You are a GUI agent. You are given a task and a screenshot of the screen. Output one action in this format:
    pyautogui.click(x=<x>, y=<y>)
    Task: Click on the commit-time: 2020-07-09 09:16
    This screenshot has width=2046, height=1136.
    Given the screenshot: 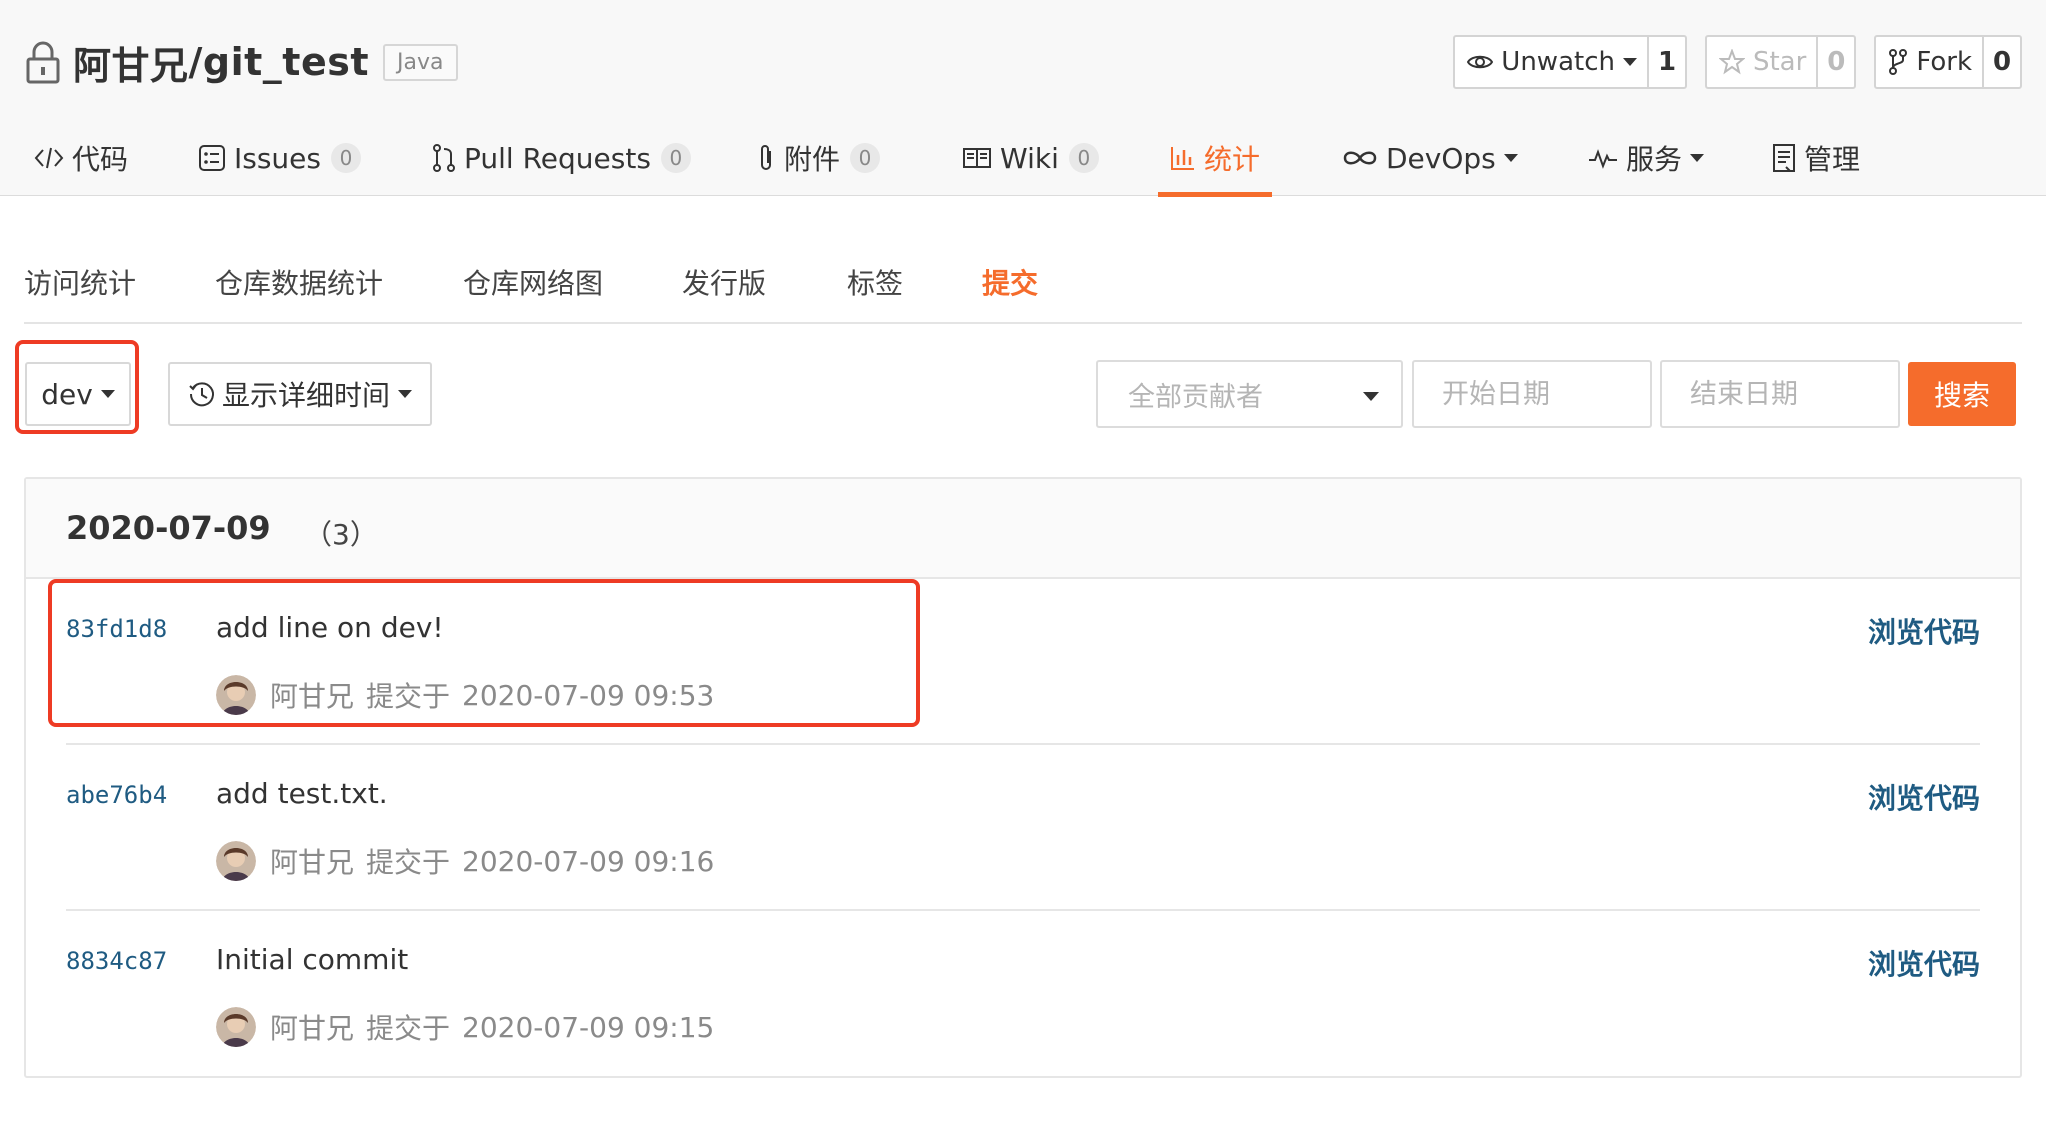 What is the action you would take?
    pyautogui.click(x=588, y=861)
    